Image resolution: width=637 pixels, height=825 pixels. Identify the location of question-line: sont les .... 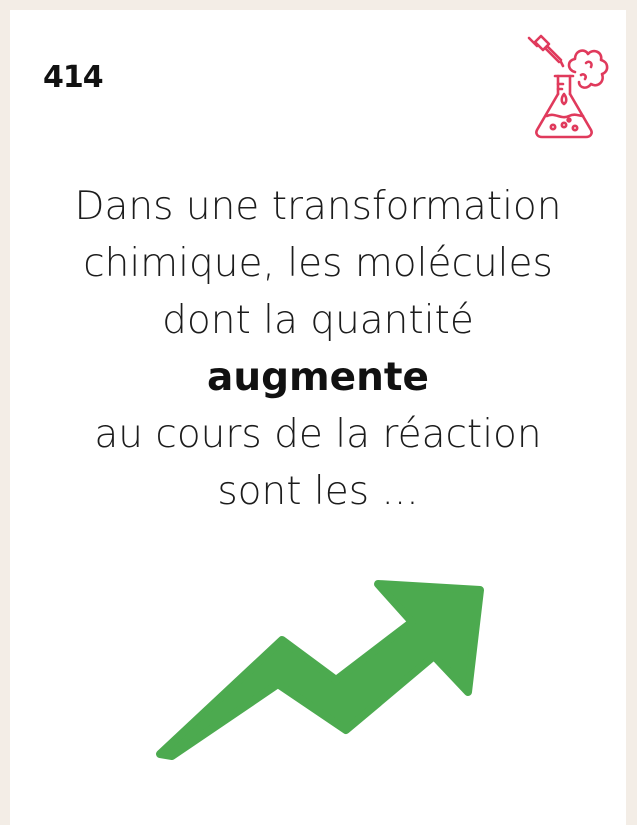
(318, 491).